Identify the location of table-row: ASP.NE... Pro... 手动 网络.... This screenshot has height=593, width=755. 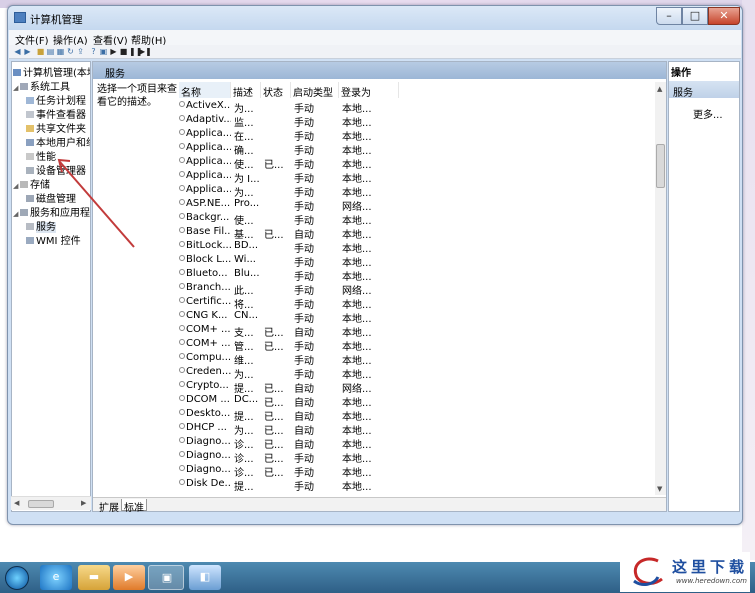
(416, 205).